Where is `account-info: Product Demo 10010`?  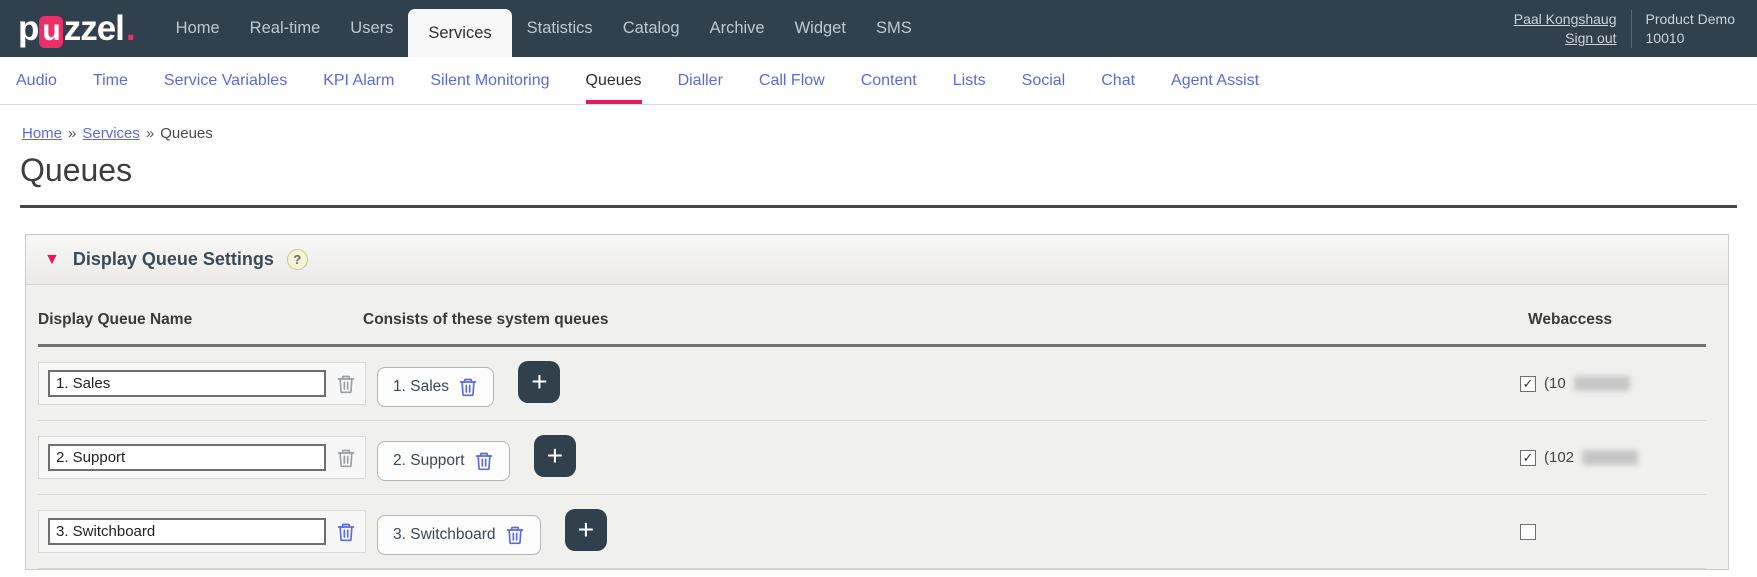 account-info: Product Demo 10010 is located at coordinates (1690, 29).